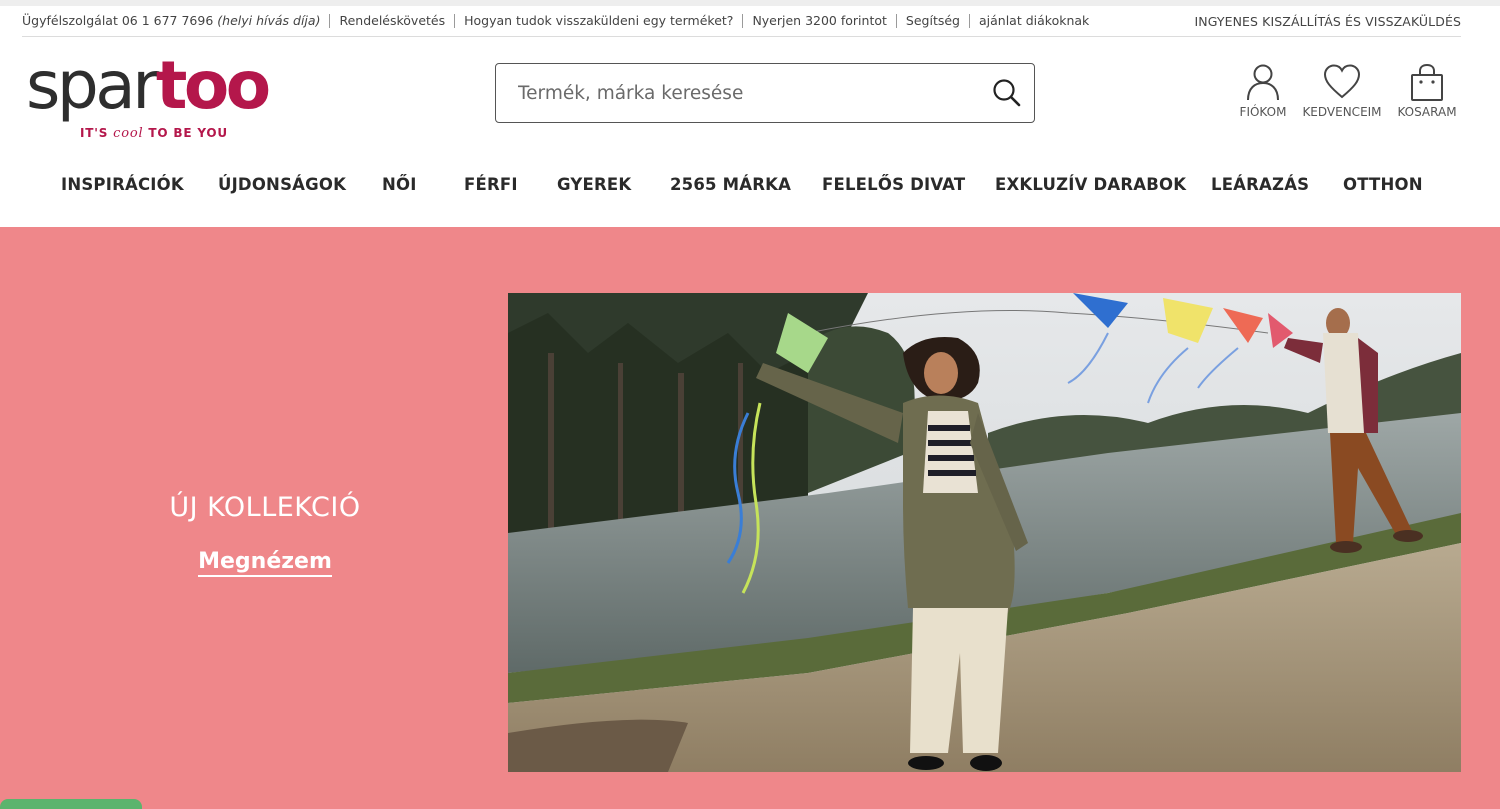  Describe the element at coordinates (128, 133) in the screenshot. I see `logo-tagline-cool: cool` at that location.